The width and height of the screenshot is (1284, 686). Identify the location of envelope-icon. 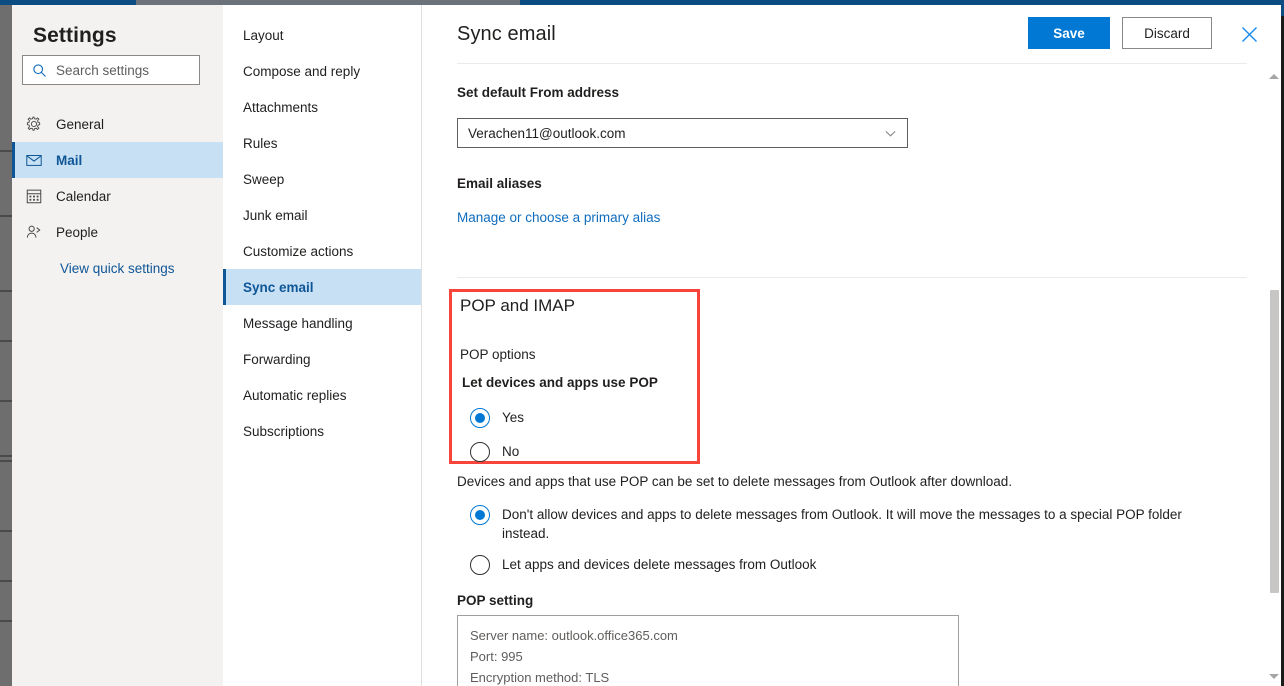
(34, 160).